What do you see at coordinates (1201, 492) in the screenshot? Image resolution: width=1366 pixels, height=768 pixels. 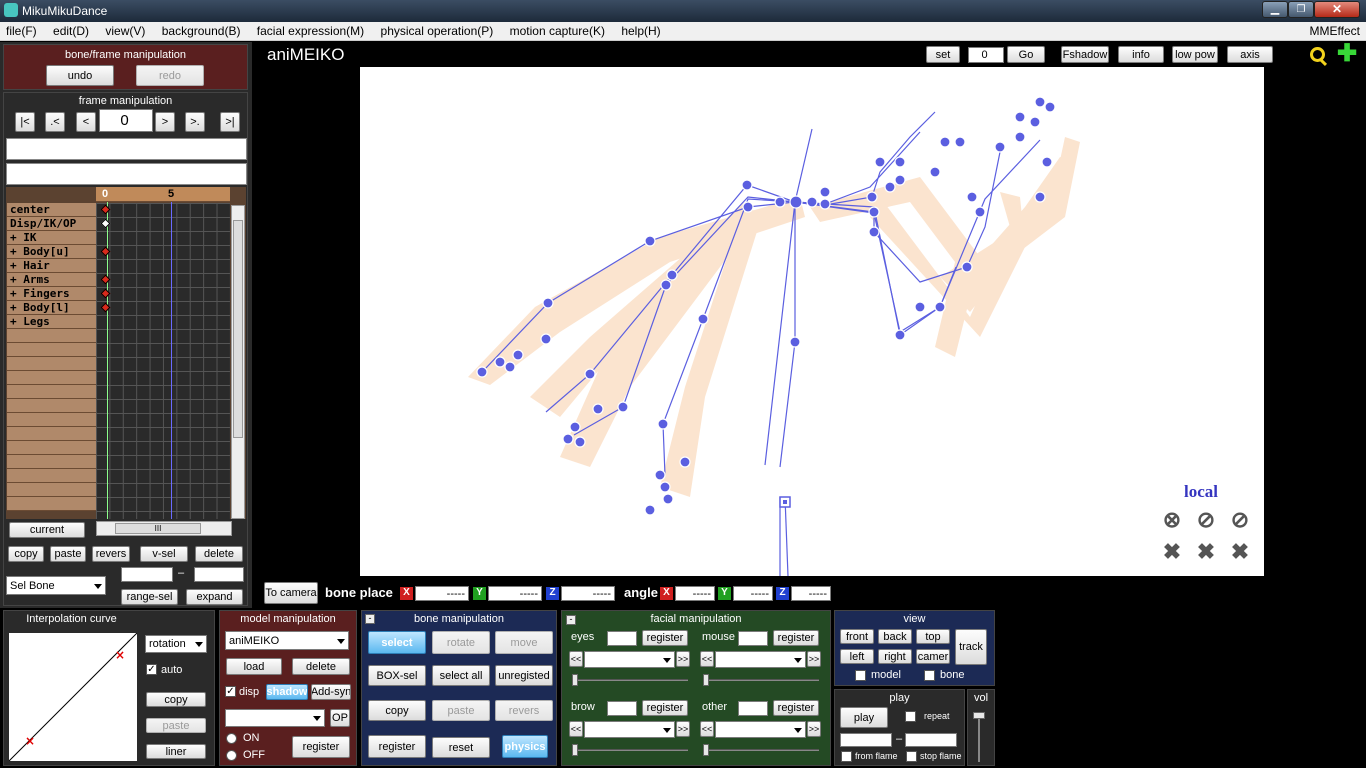 I see `local-label: local` at bounding box center [1201, 492].